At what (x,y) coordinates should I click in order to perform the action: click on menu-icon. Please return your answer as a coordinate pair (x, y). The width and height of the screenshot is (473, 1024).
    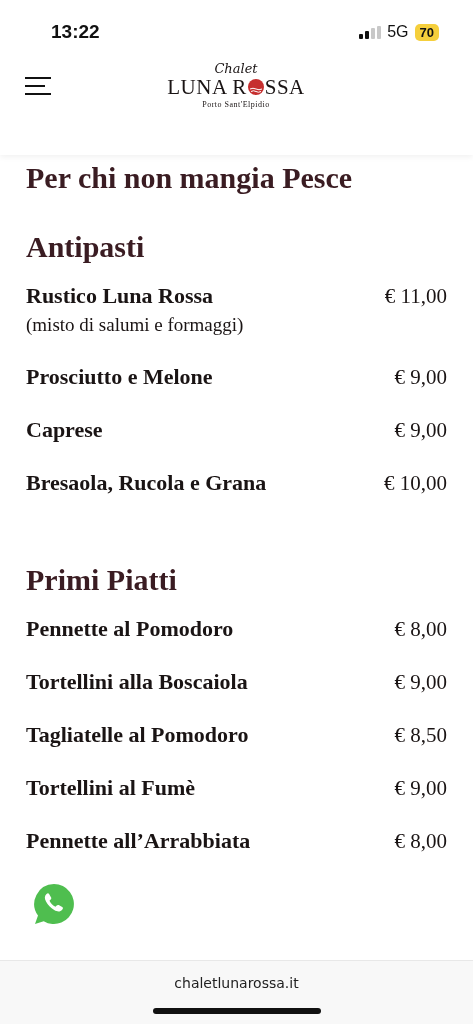
    Looking at the image, I should click on (38, 85).